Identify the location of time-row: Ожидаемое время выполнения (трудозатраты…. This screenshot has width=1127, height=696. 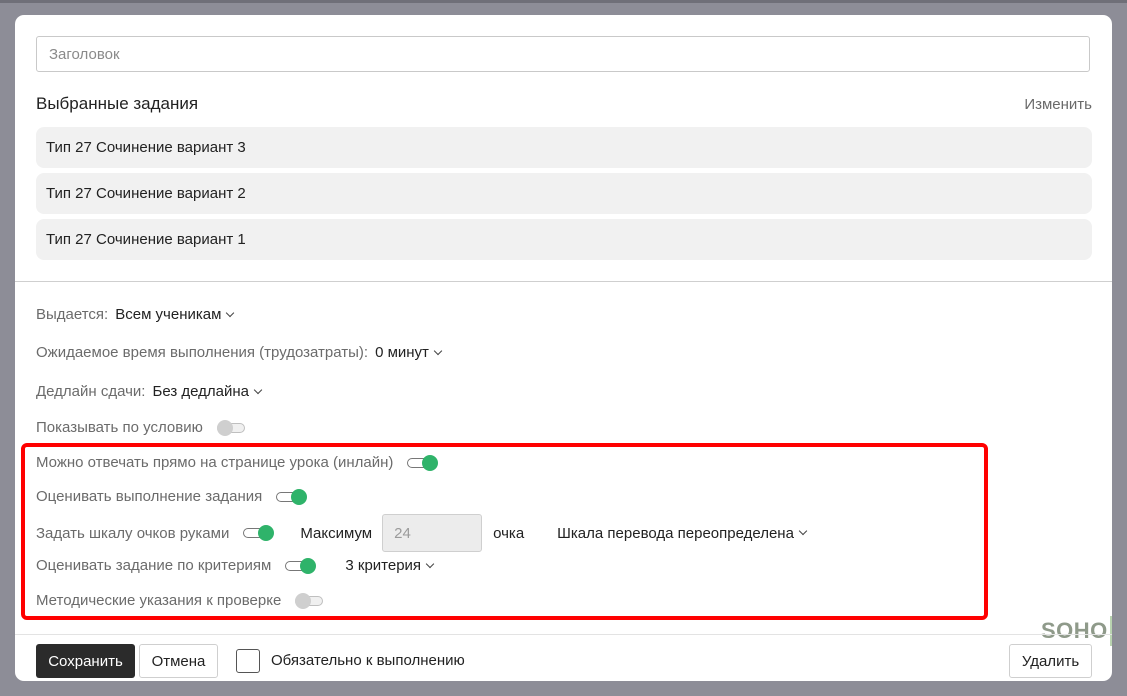
(239, 352).